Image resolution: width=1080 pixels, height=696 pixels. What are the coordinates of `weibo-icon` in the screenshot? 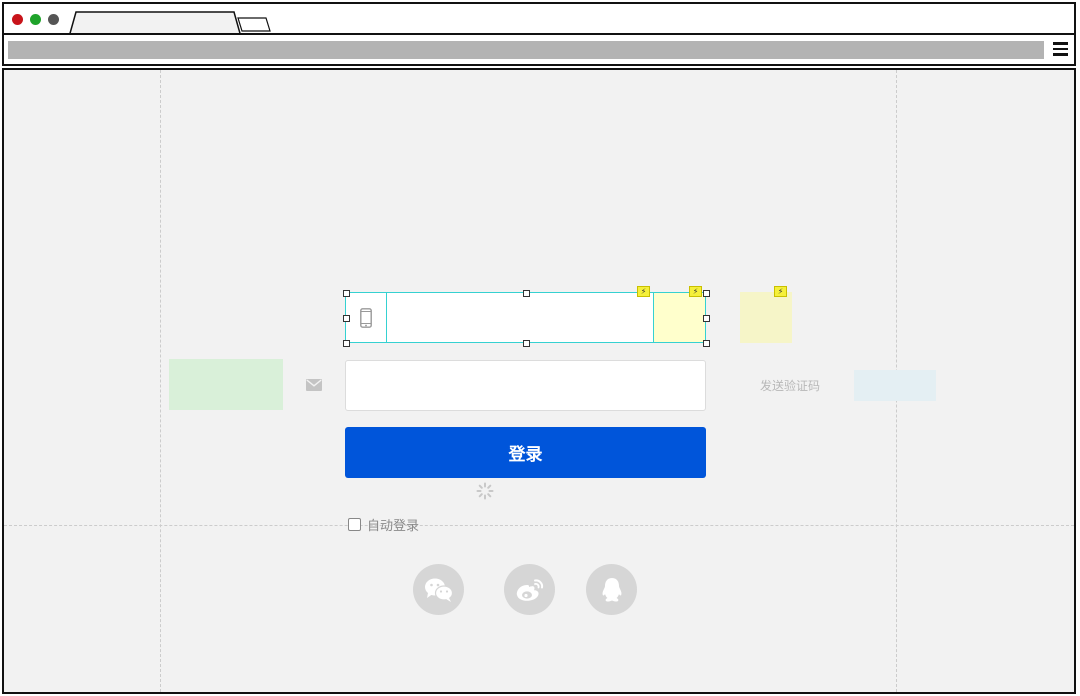 It's located at (529, 589).